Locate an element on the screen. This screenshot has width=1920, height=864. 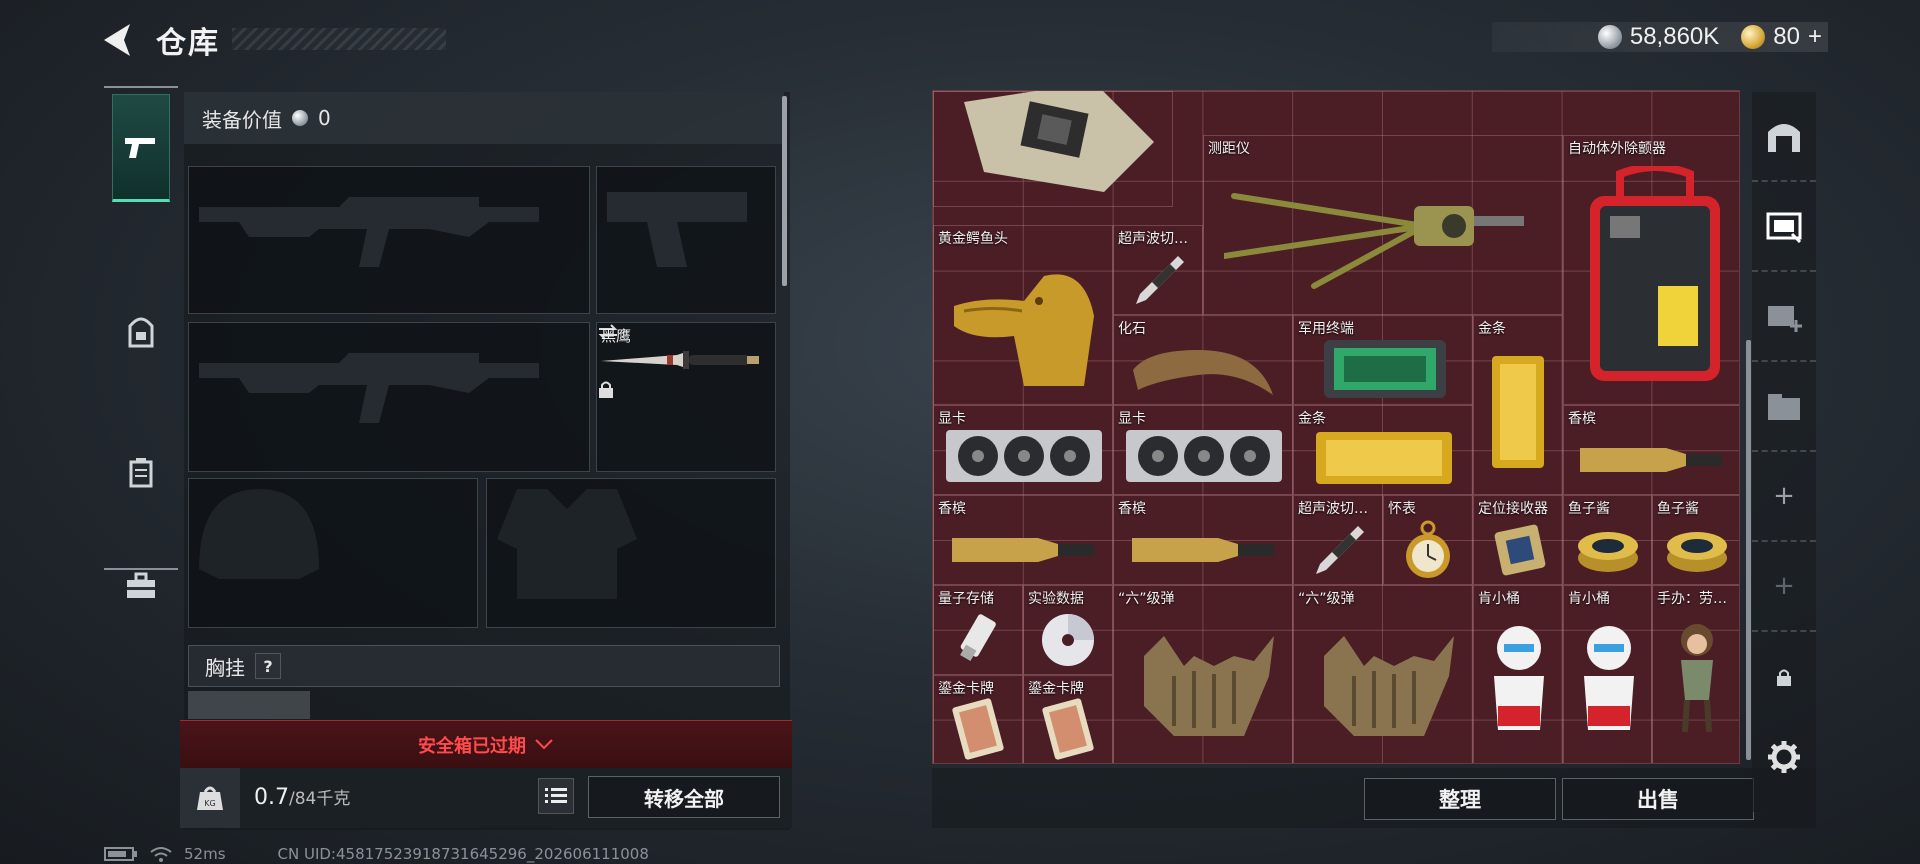
stash-scrollbar is located at coordinates (1748, 550).